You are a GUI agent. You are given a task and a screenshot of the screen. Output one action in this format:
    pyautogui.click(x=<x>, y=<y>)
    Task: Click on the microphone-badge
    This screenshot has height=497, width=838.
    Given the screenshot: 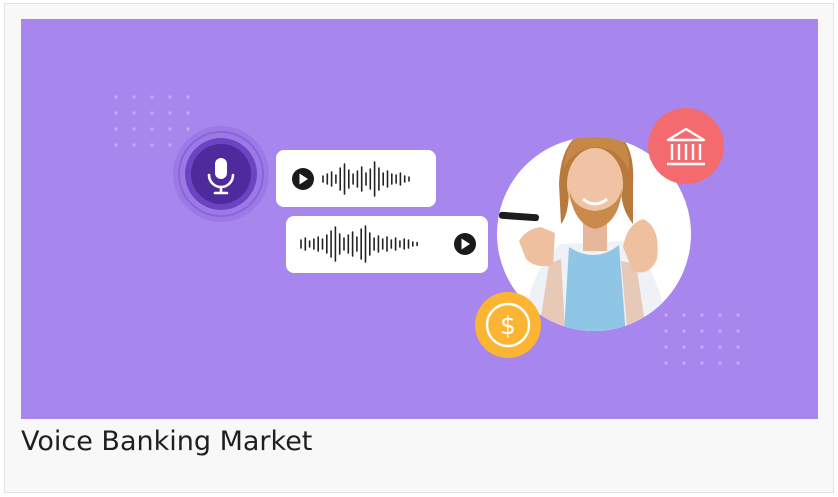 What is the action you would take?
    pyautogui.click(x=221, y=174)
    